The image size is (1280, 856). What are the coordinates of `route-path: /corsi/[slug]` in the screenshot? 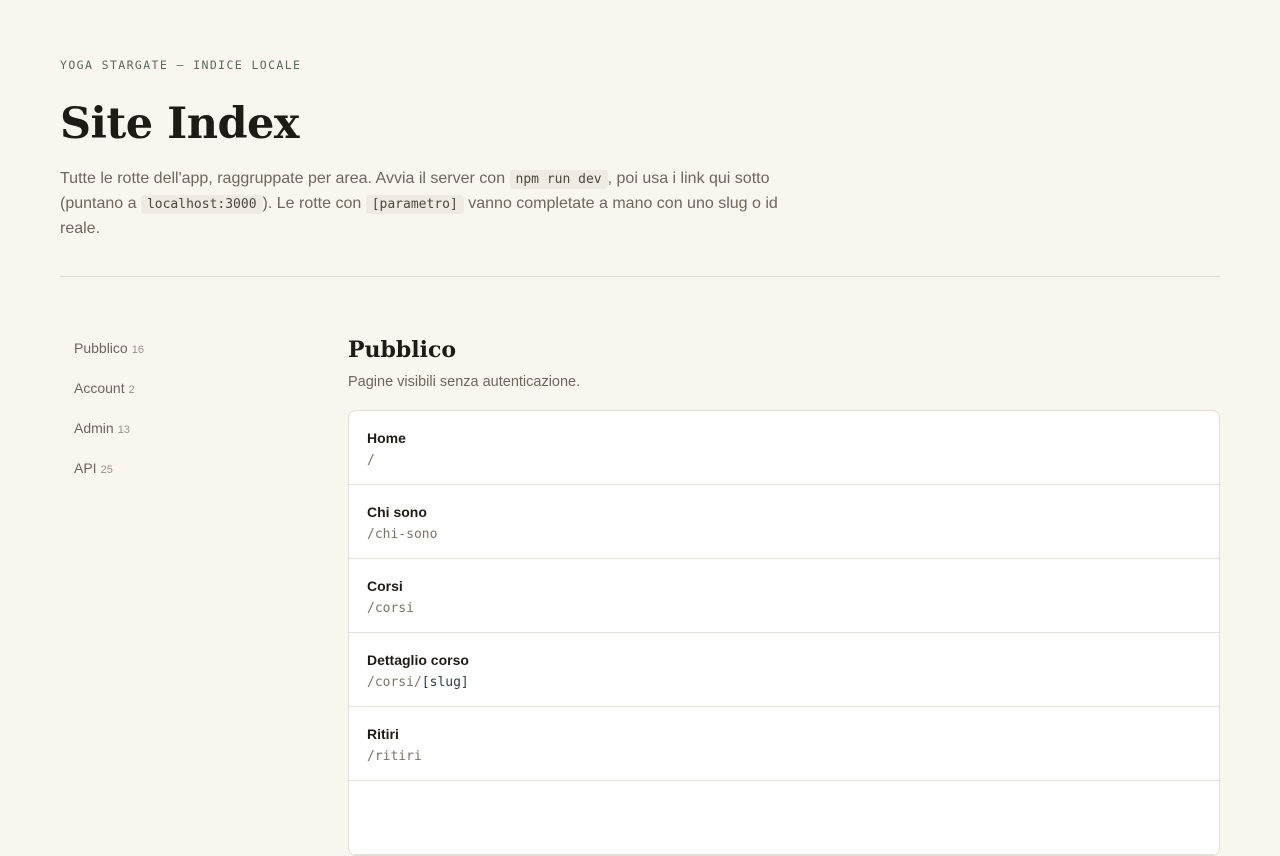 It's located at (784, 683).